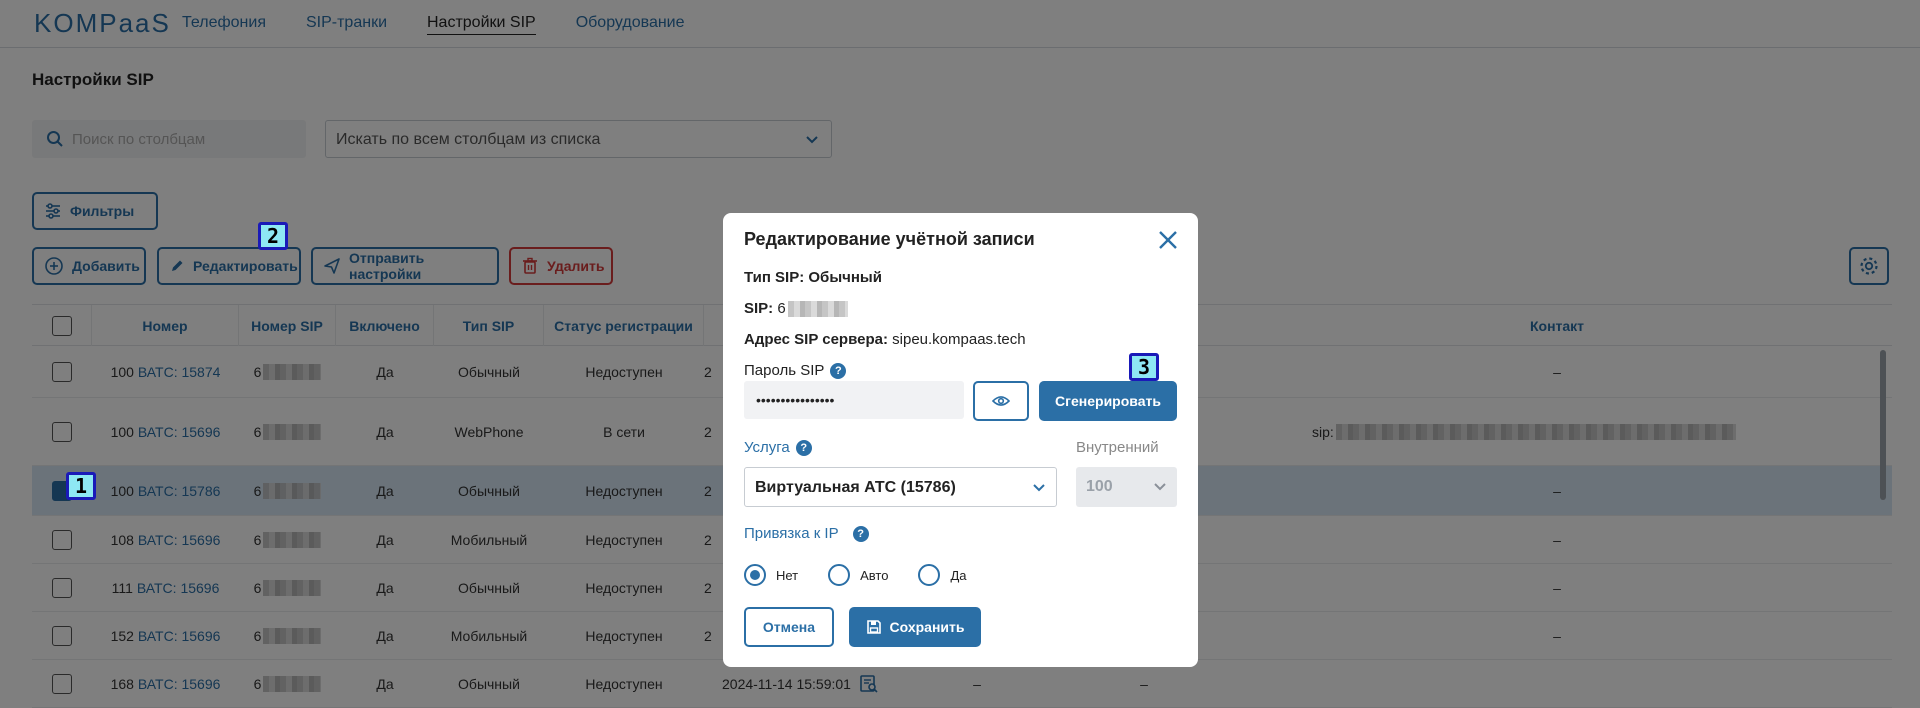 Image resolution: width=1920 pixels, height=708 pixels. Describe the element at coordinates (789, 627) in the screenshot. I see `cancel-button: Отмена` at that location.